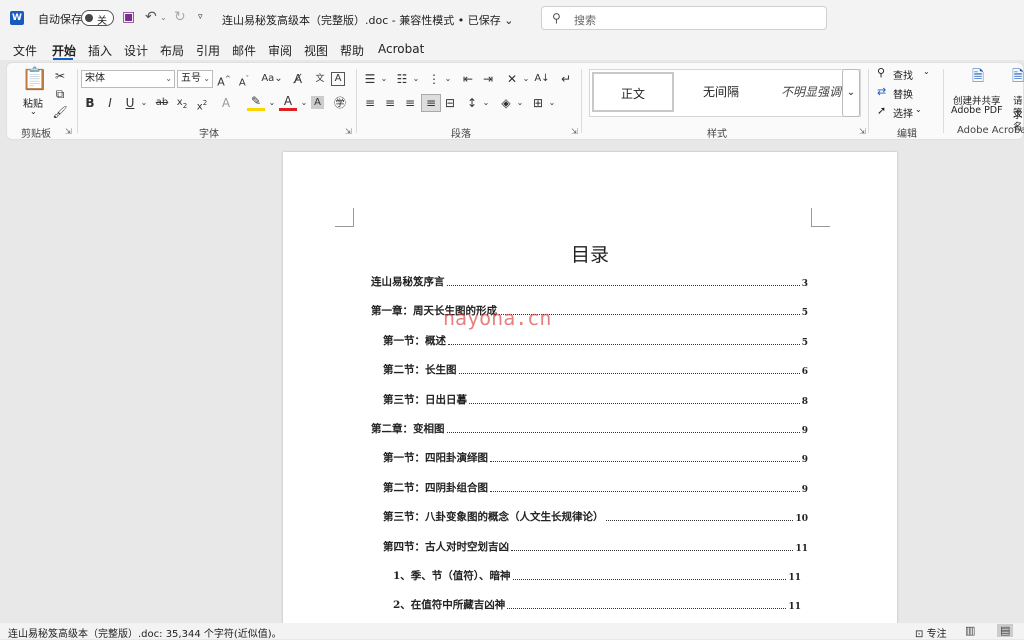 The height and width of the screenshot is (640, 1024). Describe the element at coordinates (862, 131) in the screenshot. I see `styles-launcher-icon: ⇲` at that location.